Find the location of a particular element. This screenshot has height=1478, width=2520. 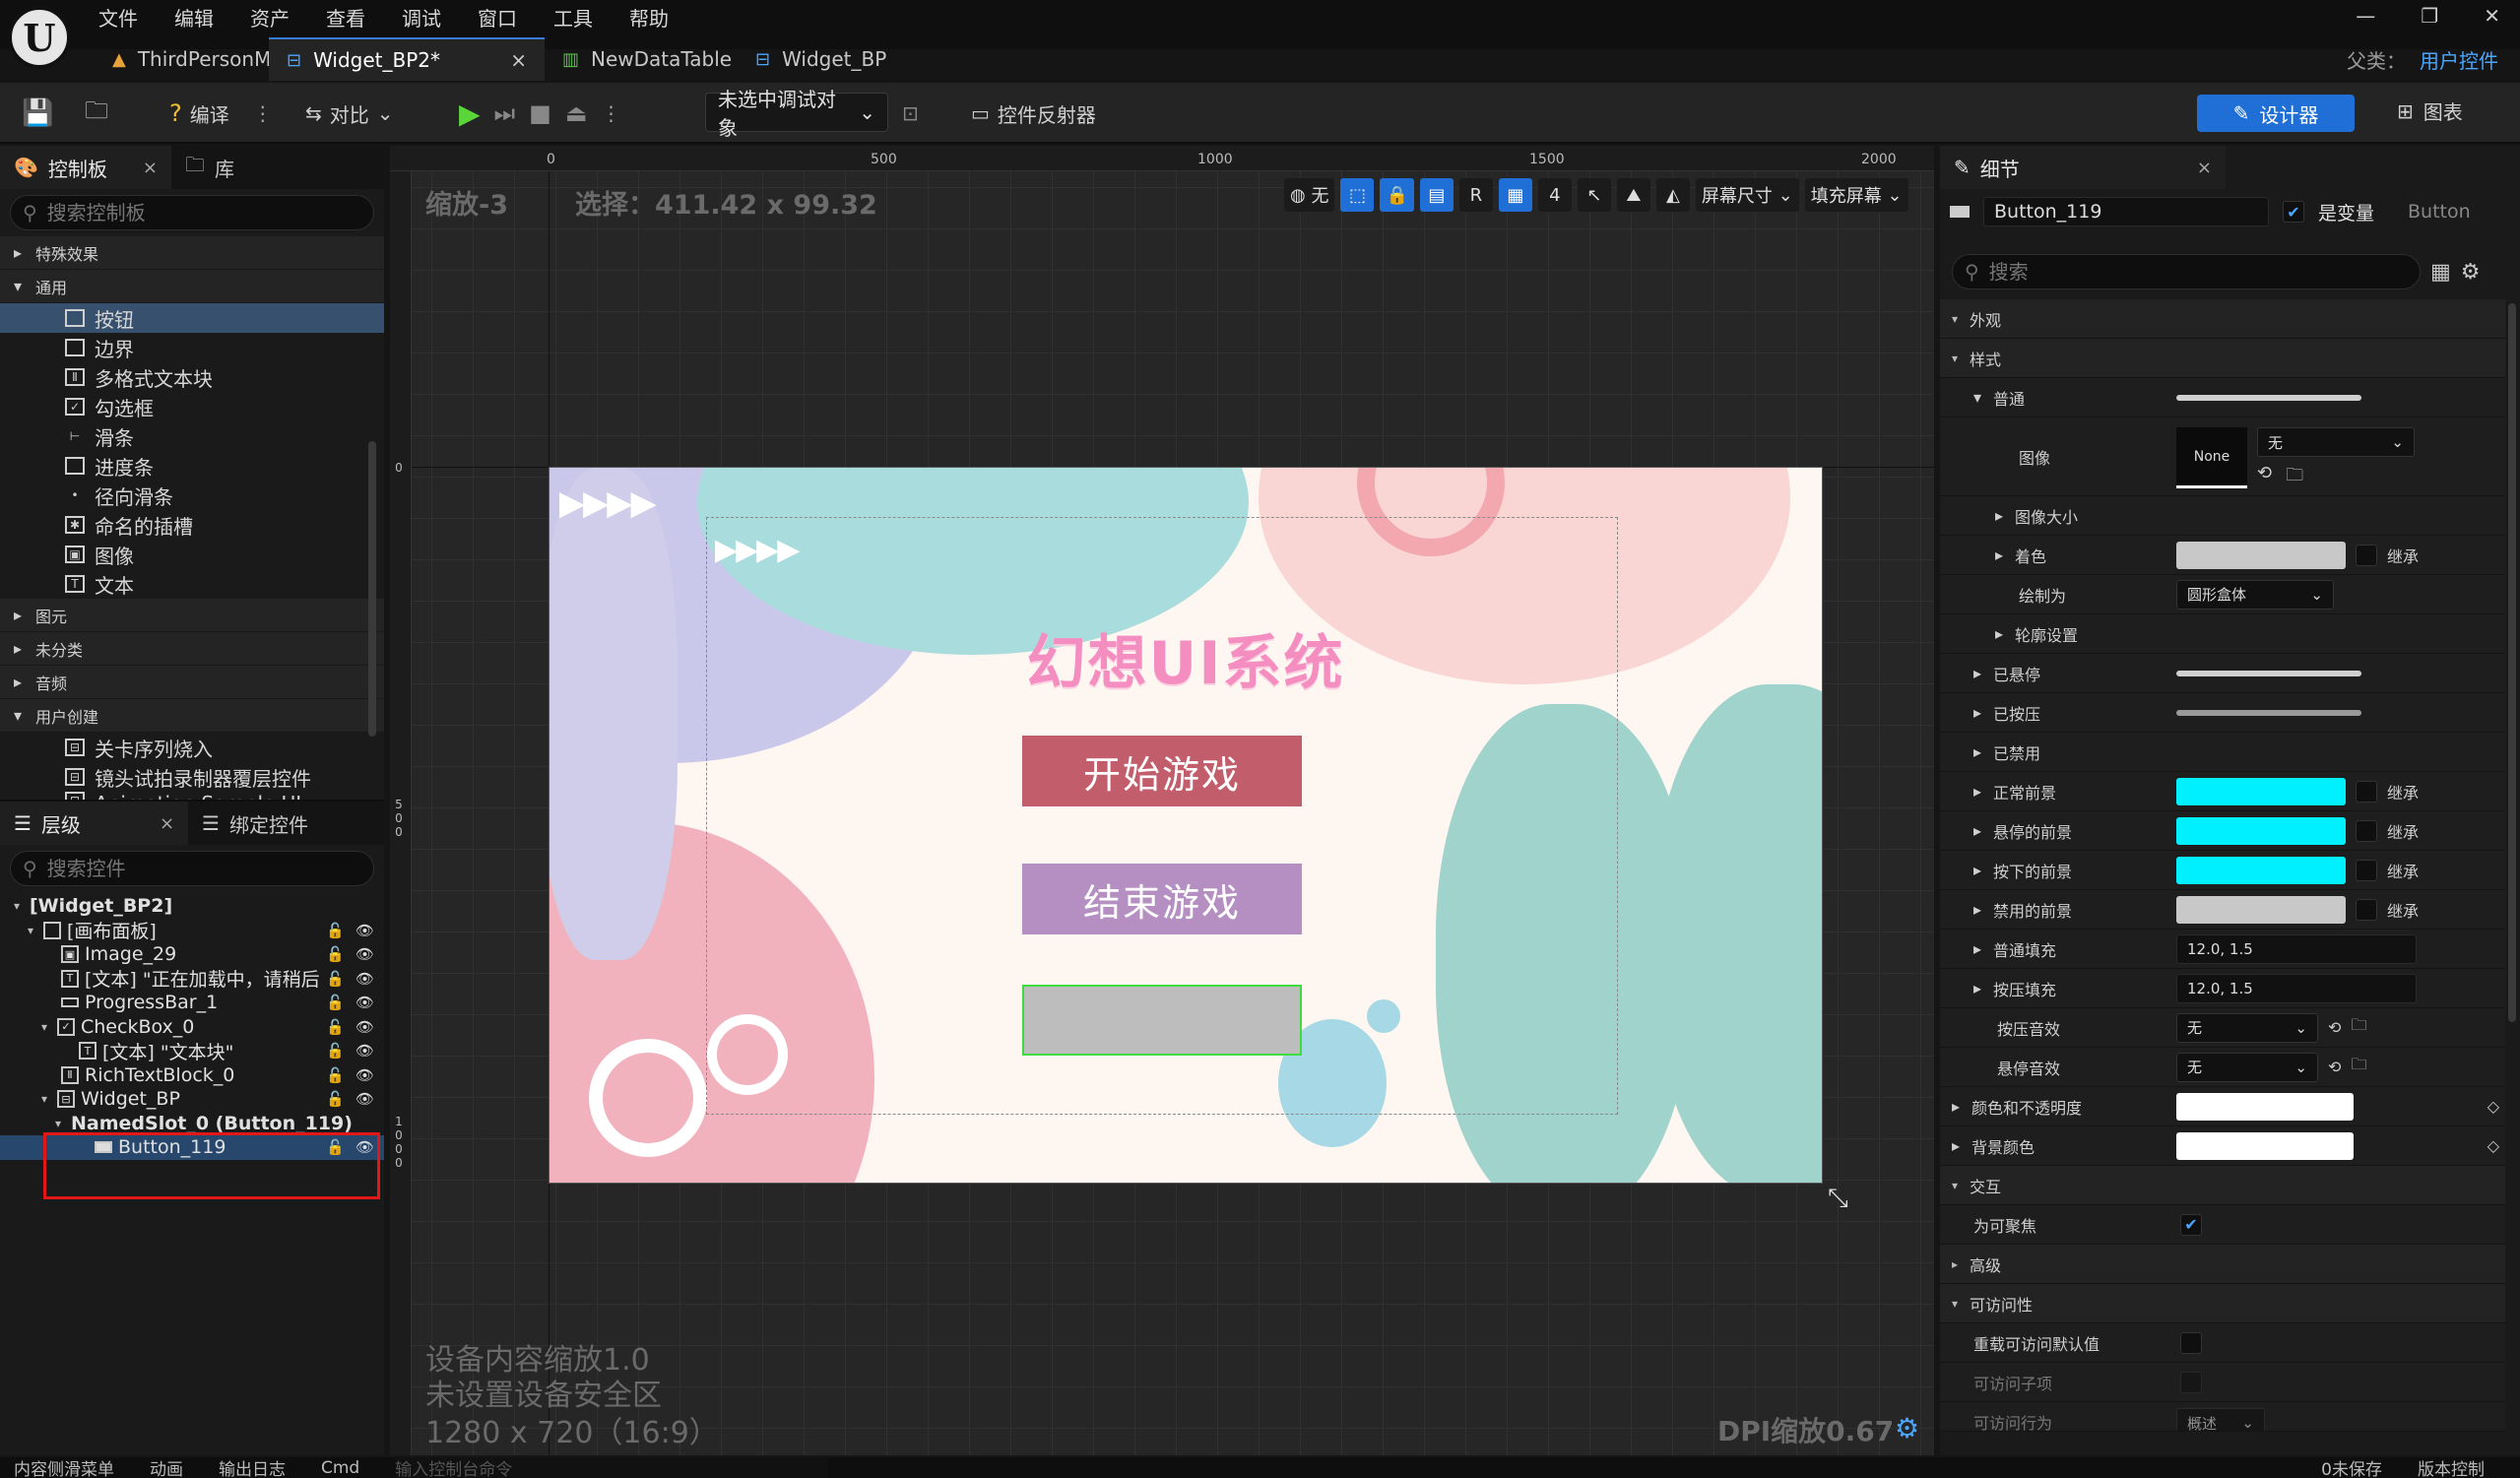

palette-item-checkbox: ✓ 勾选框 is located at coordinates (192, 406).